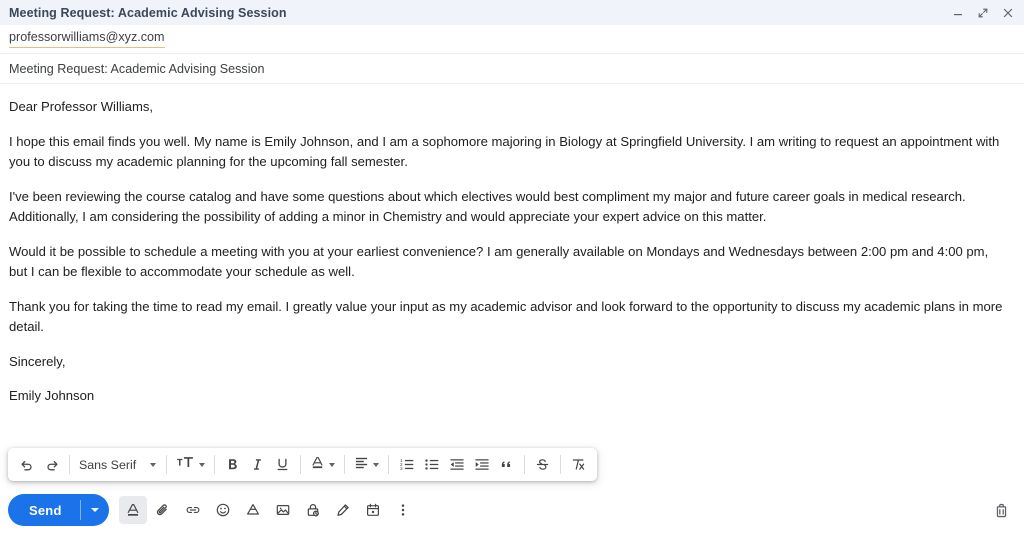 The image size is (1024, 533). Describe the element at coordinates (542, 464) in the screenshot. I see `strikethrough-icon` at that location.